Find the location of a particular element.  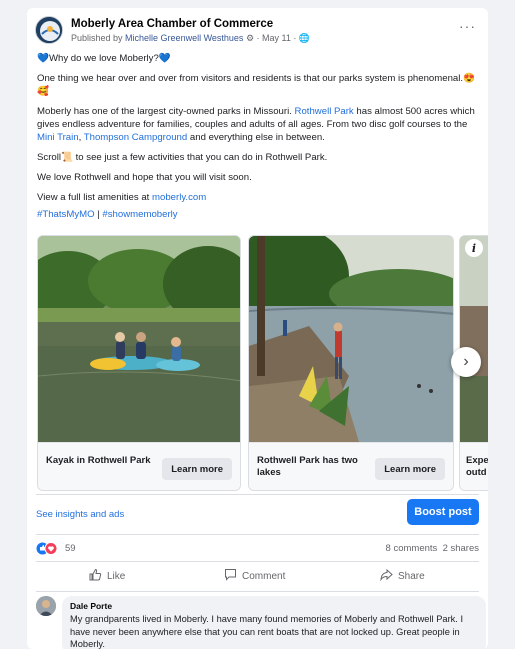

carousel-item-title: Kayak in Rothwell Park is located at coordinates (101, 461).